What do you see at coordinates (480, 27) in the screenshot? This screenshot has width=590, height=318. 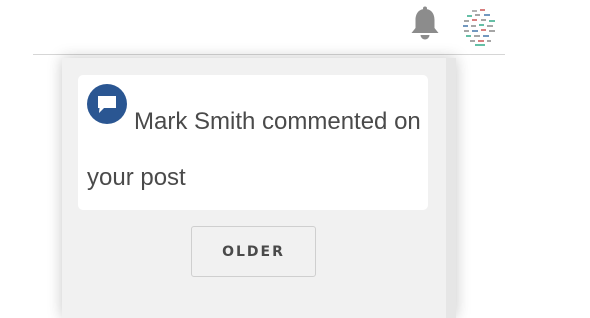 I see `avatar` at bounding box center [480, 27].